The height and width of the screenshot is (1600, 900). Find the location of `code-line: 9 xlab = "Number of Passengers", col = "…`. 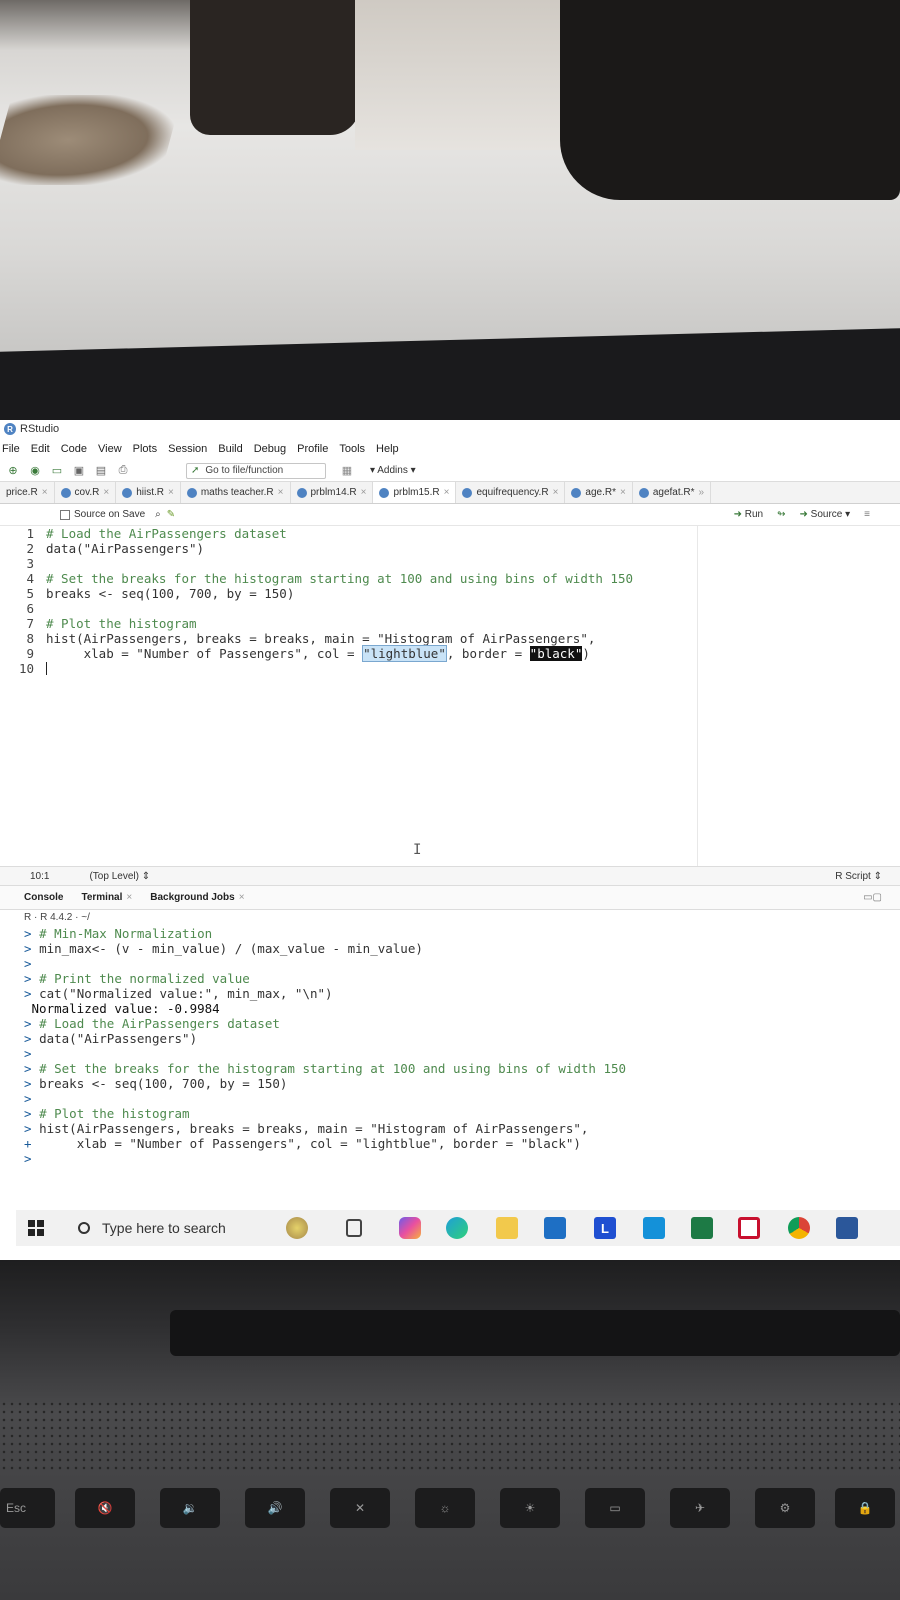

code-line: 9 xlab = "Number of Passengers", col = "… is located at coordinates (450, 653).